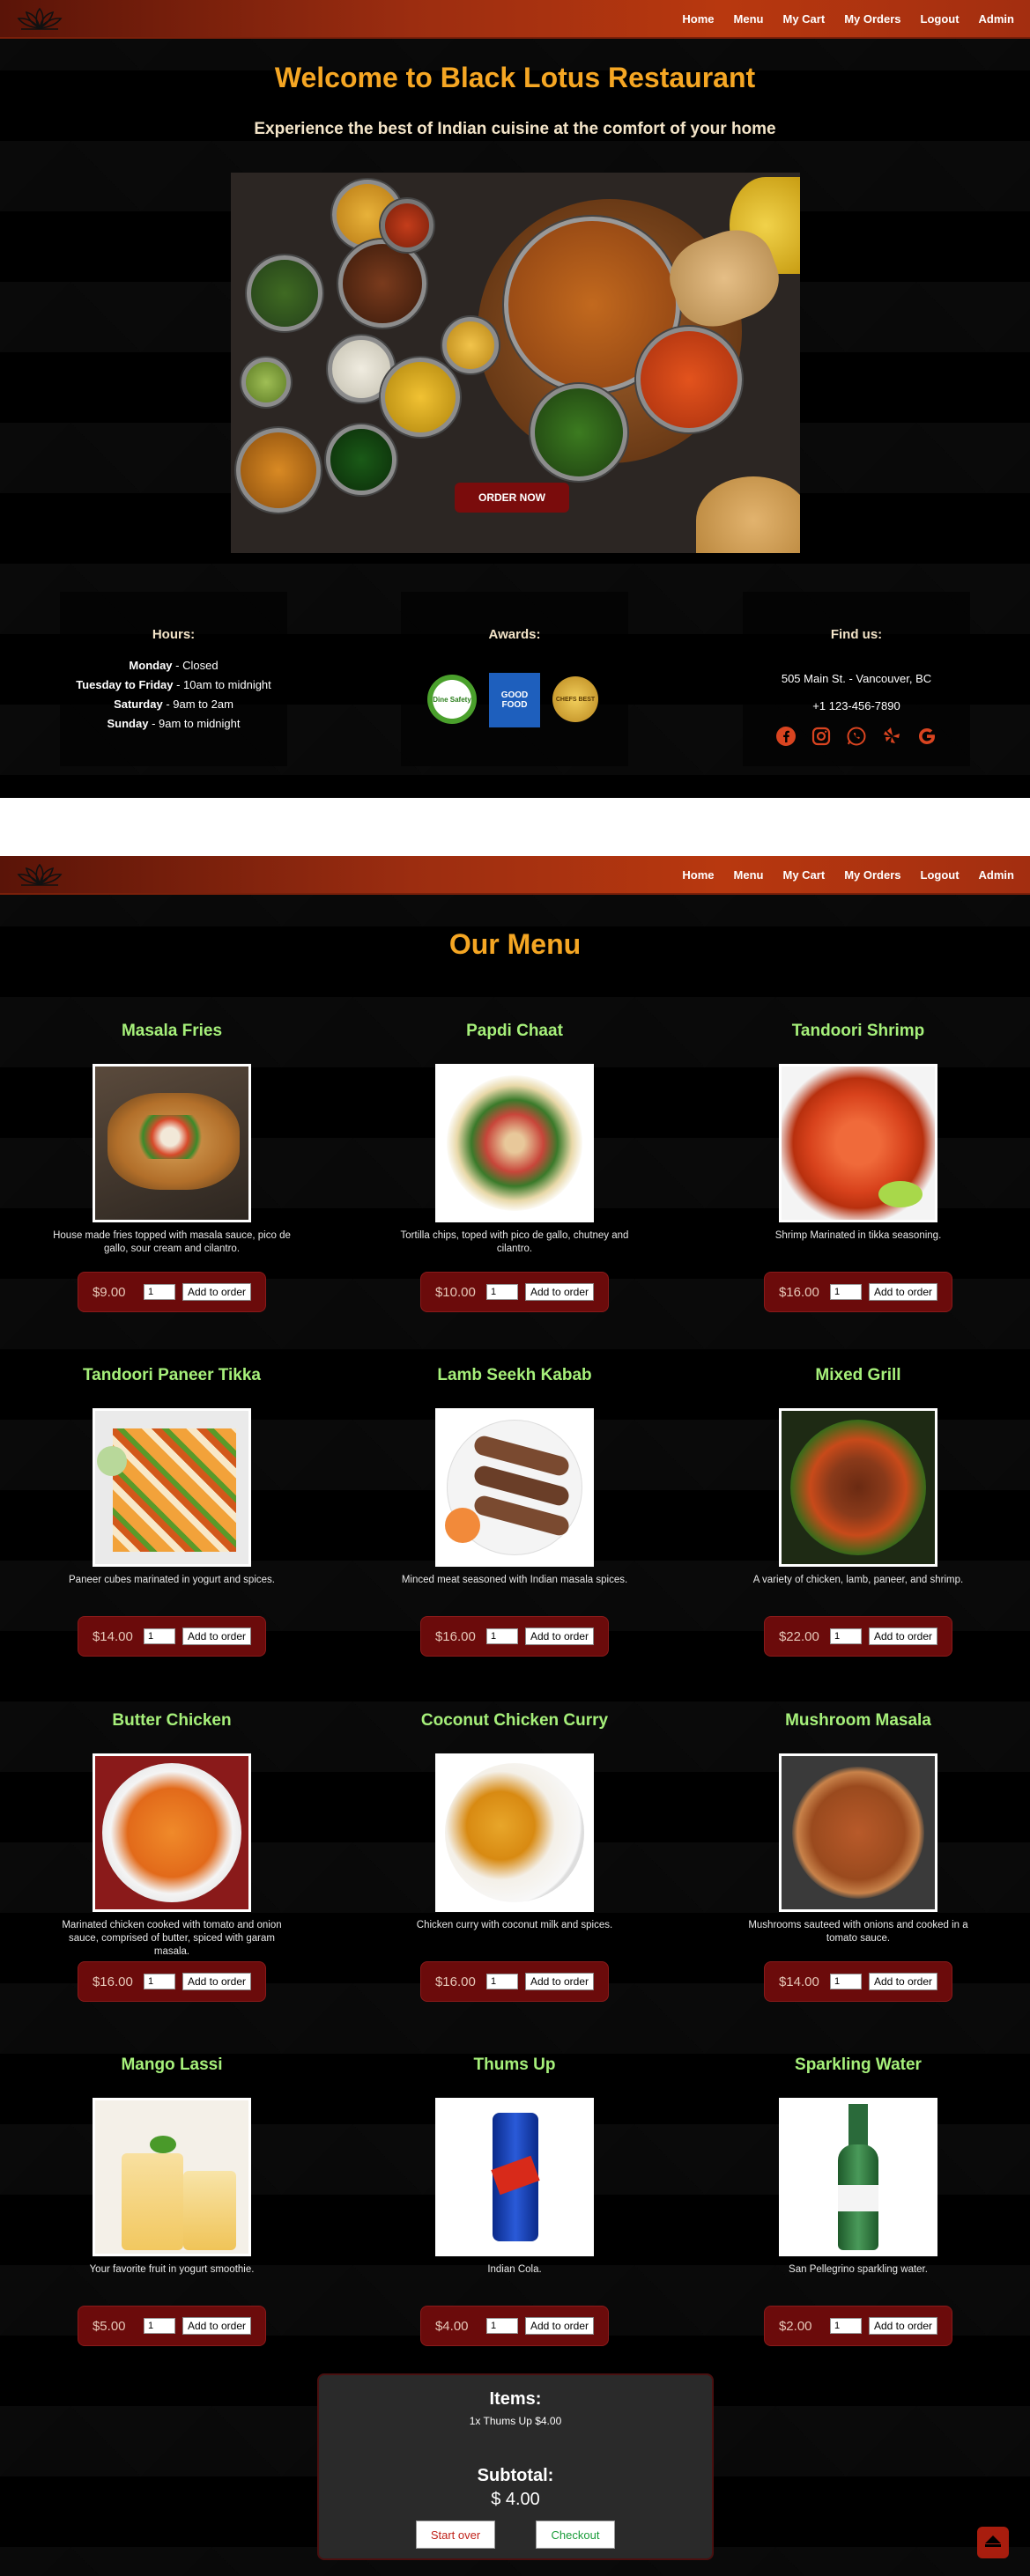  What do you see at coordinates (856, 705) in the screenshot?
I see `phone: +1 123-456-7890` at bounding box center [856, 705].